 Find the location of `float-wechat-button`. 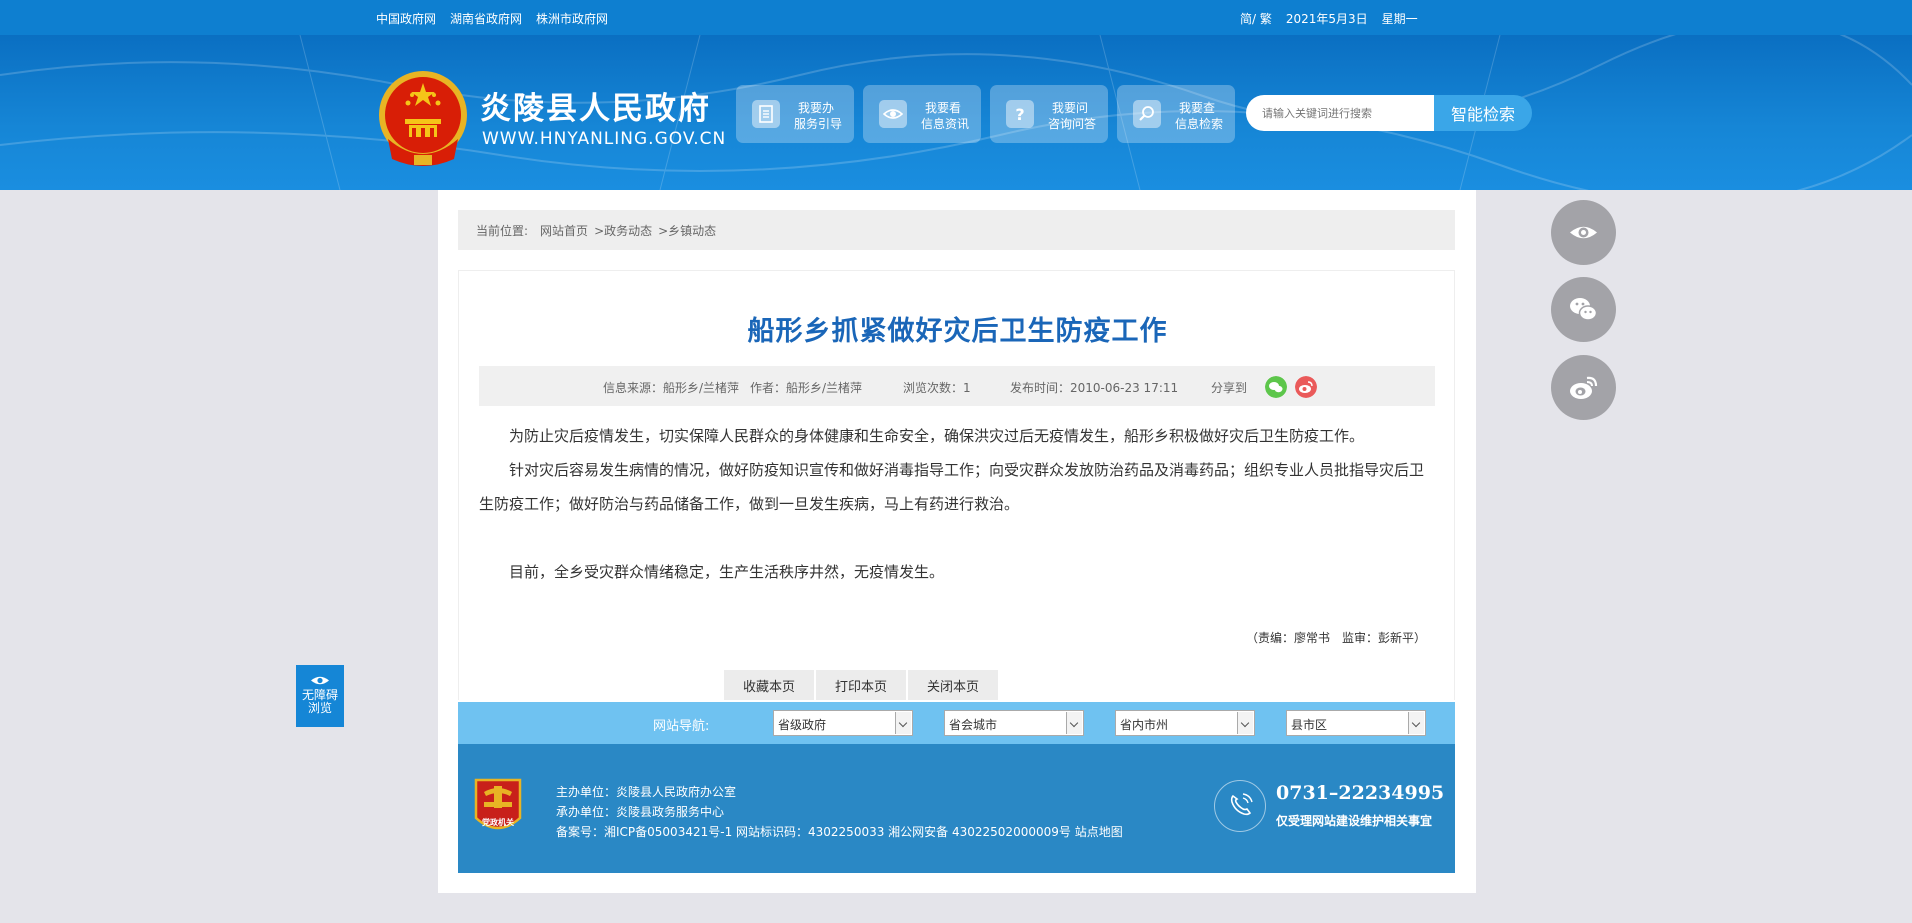

float-wechat-button is located at coordinates (1583, 309).